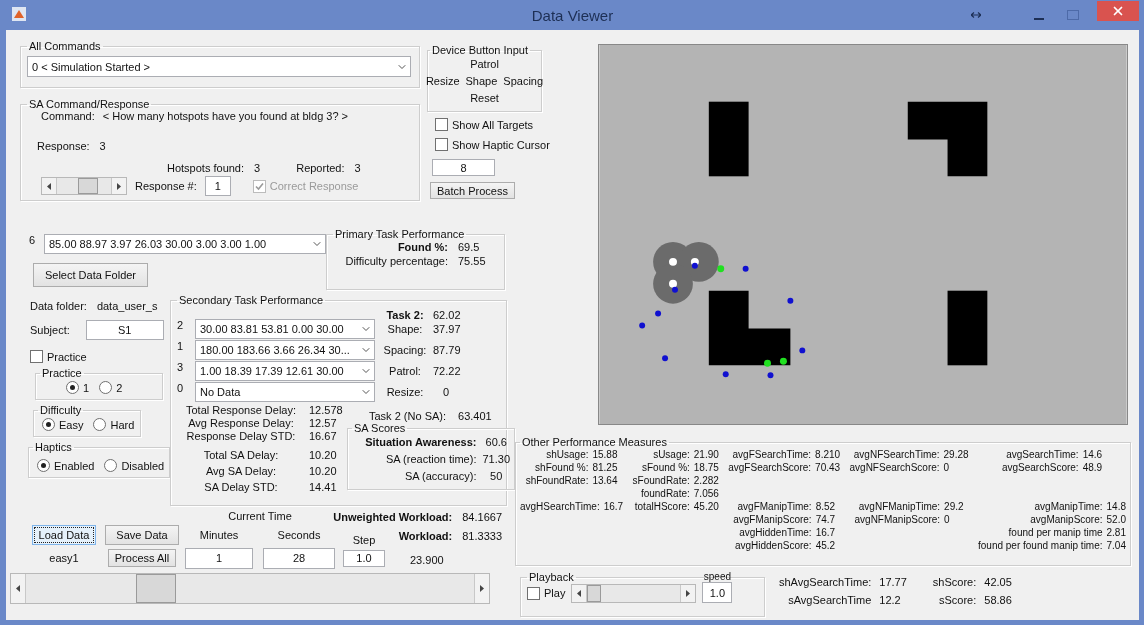  I want to click on panel-title: Secondary Task Performance, so click(251, 300).